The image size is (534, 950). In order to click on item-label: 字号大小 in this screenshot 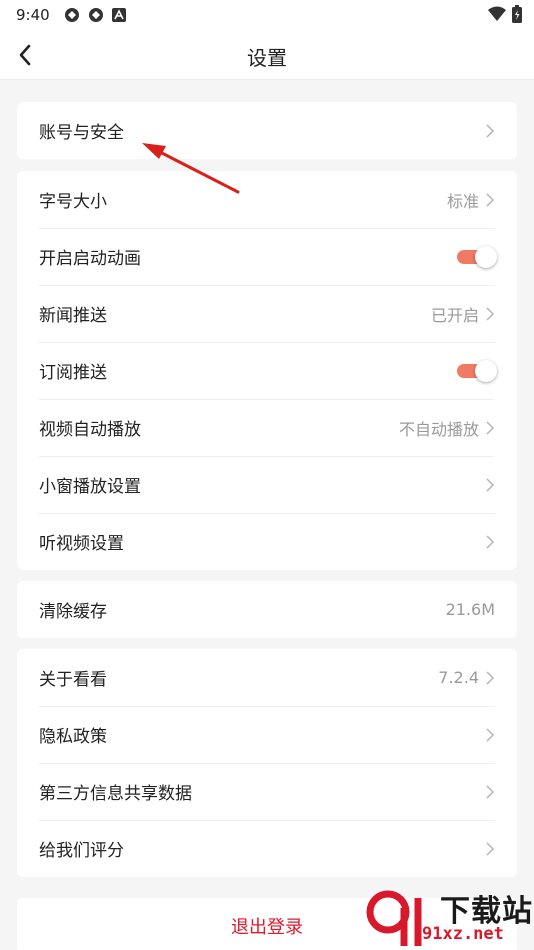, I will do `click(73, 202)`.